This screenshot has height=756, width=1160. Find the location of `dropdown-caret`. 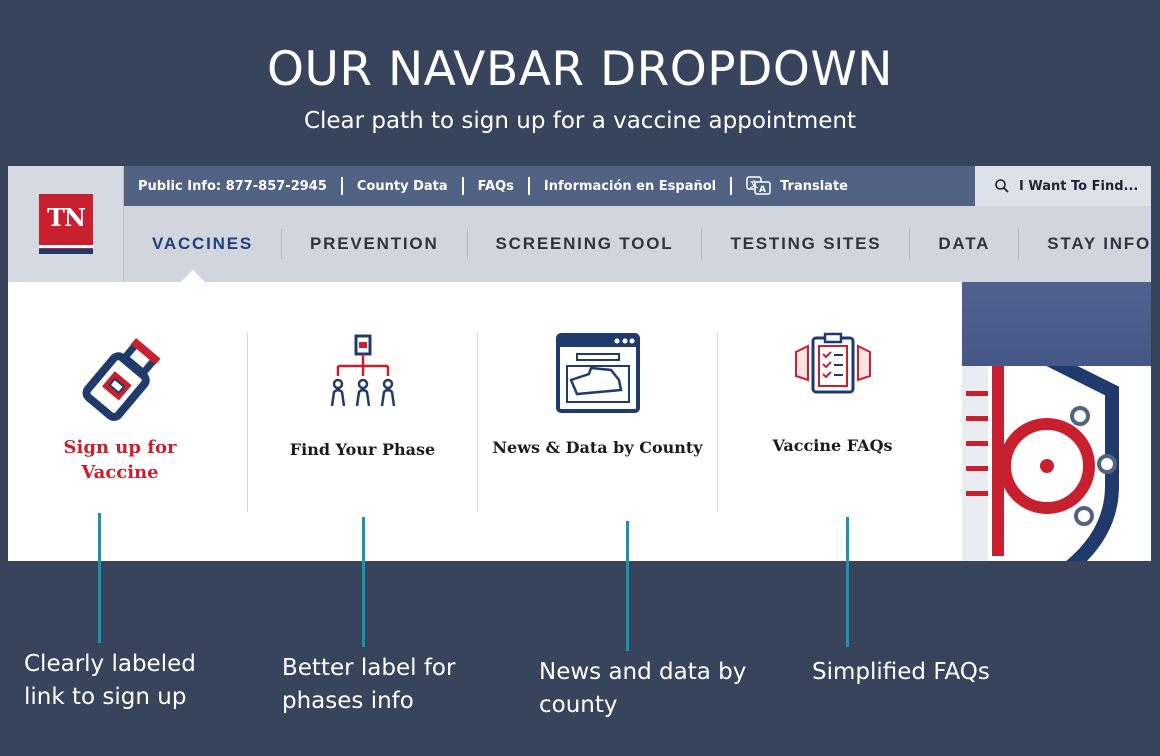

dropdown-caret is located at coordinates (193, 276).